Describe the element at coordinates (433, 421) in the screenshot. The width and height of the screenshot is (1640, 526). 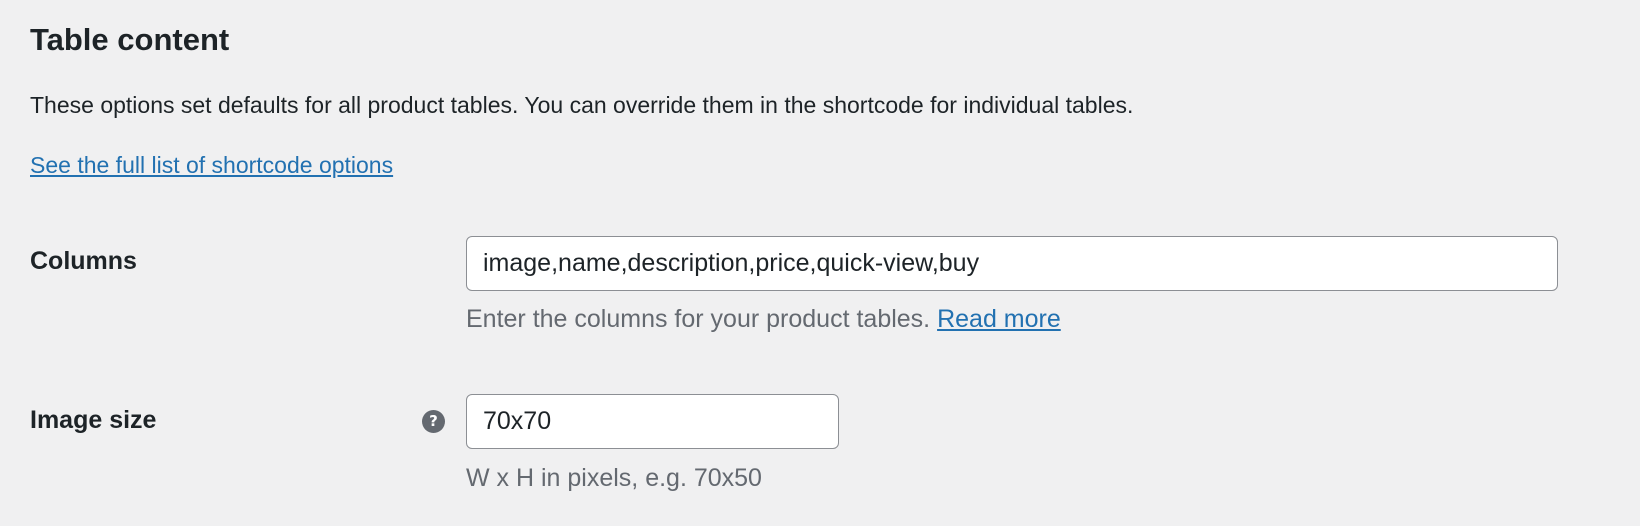
I see `question-circle-icon: ?` at that location.